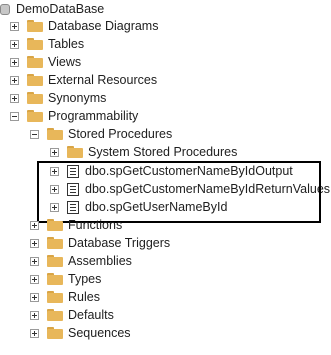 The height and width of the screenshot is (355, 331). I want to click on tree-node-system-stored-procedures: System Stored Procedures, so click(143, 152).